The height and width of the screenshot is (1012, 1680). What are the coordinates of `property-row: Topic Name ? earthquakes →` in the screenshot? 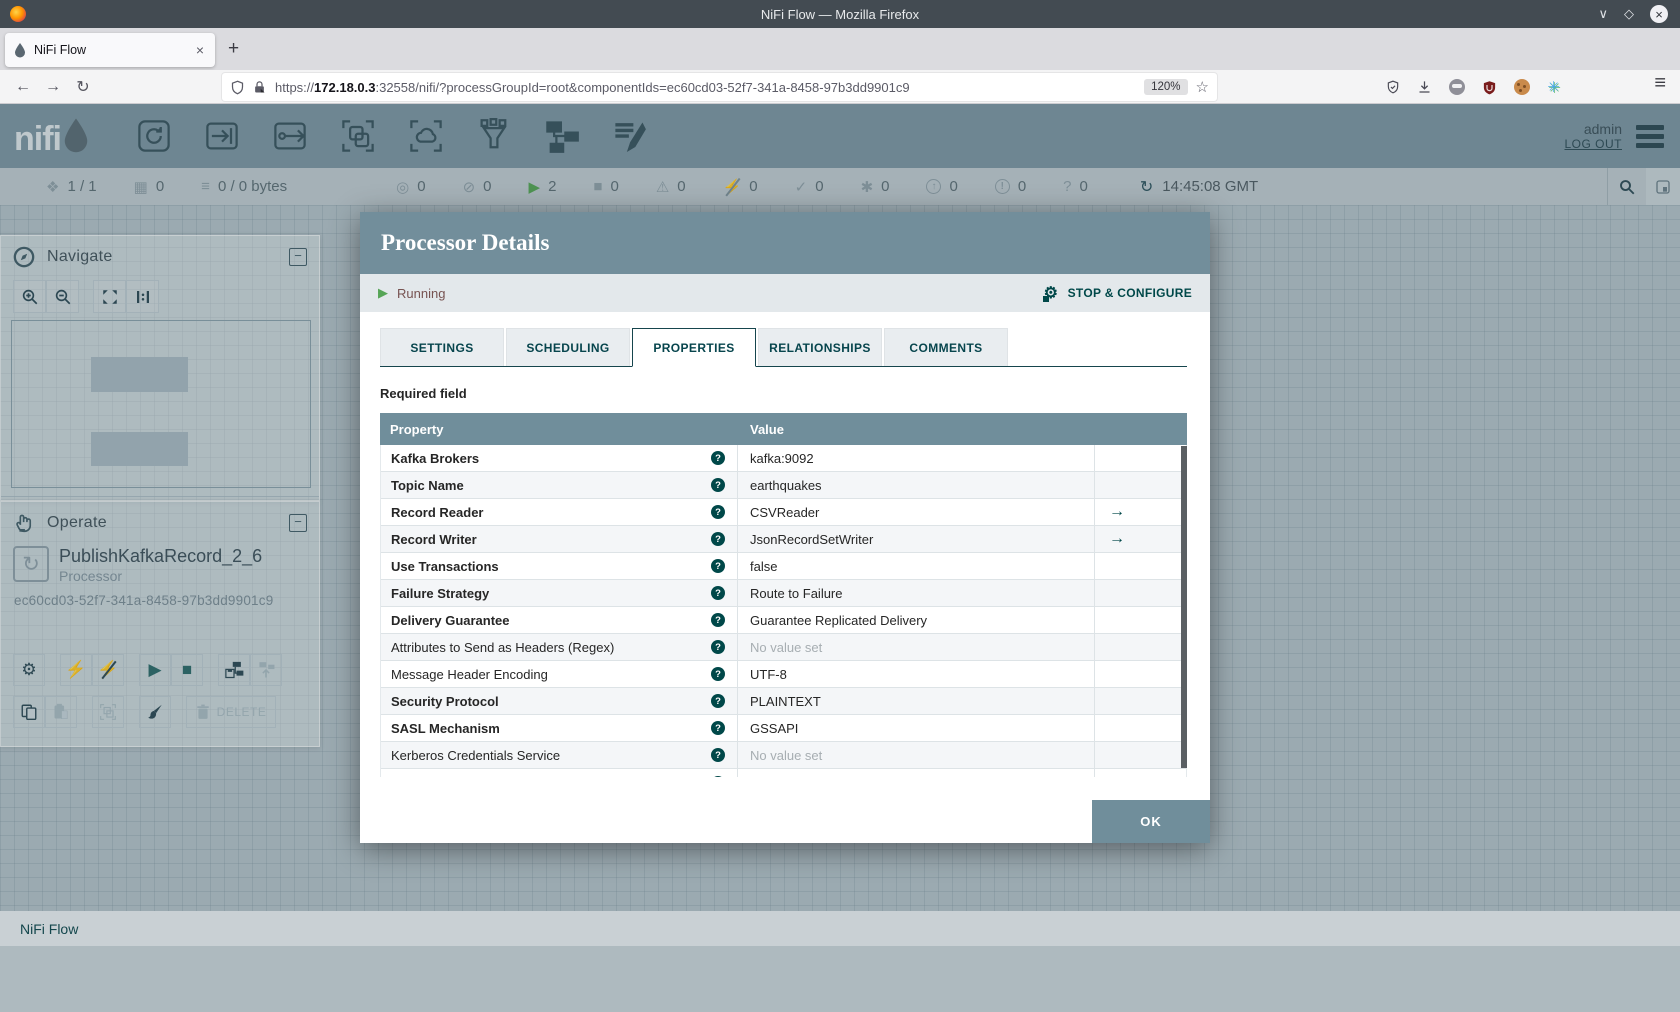 It's located at (783, 485).